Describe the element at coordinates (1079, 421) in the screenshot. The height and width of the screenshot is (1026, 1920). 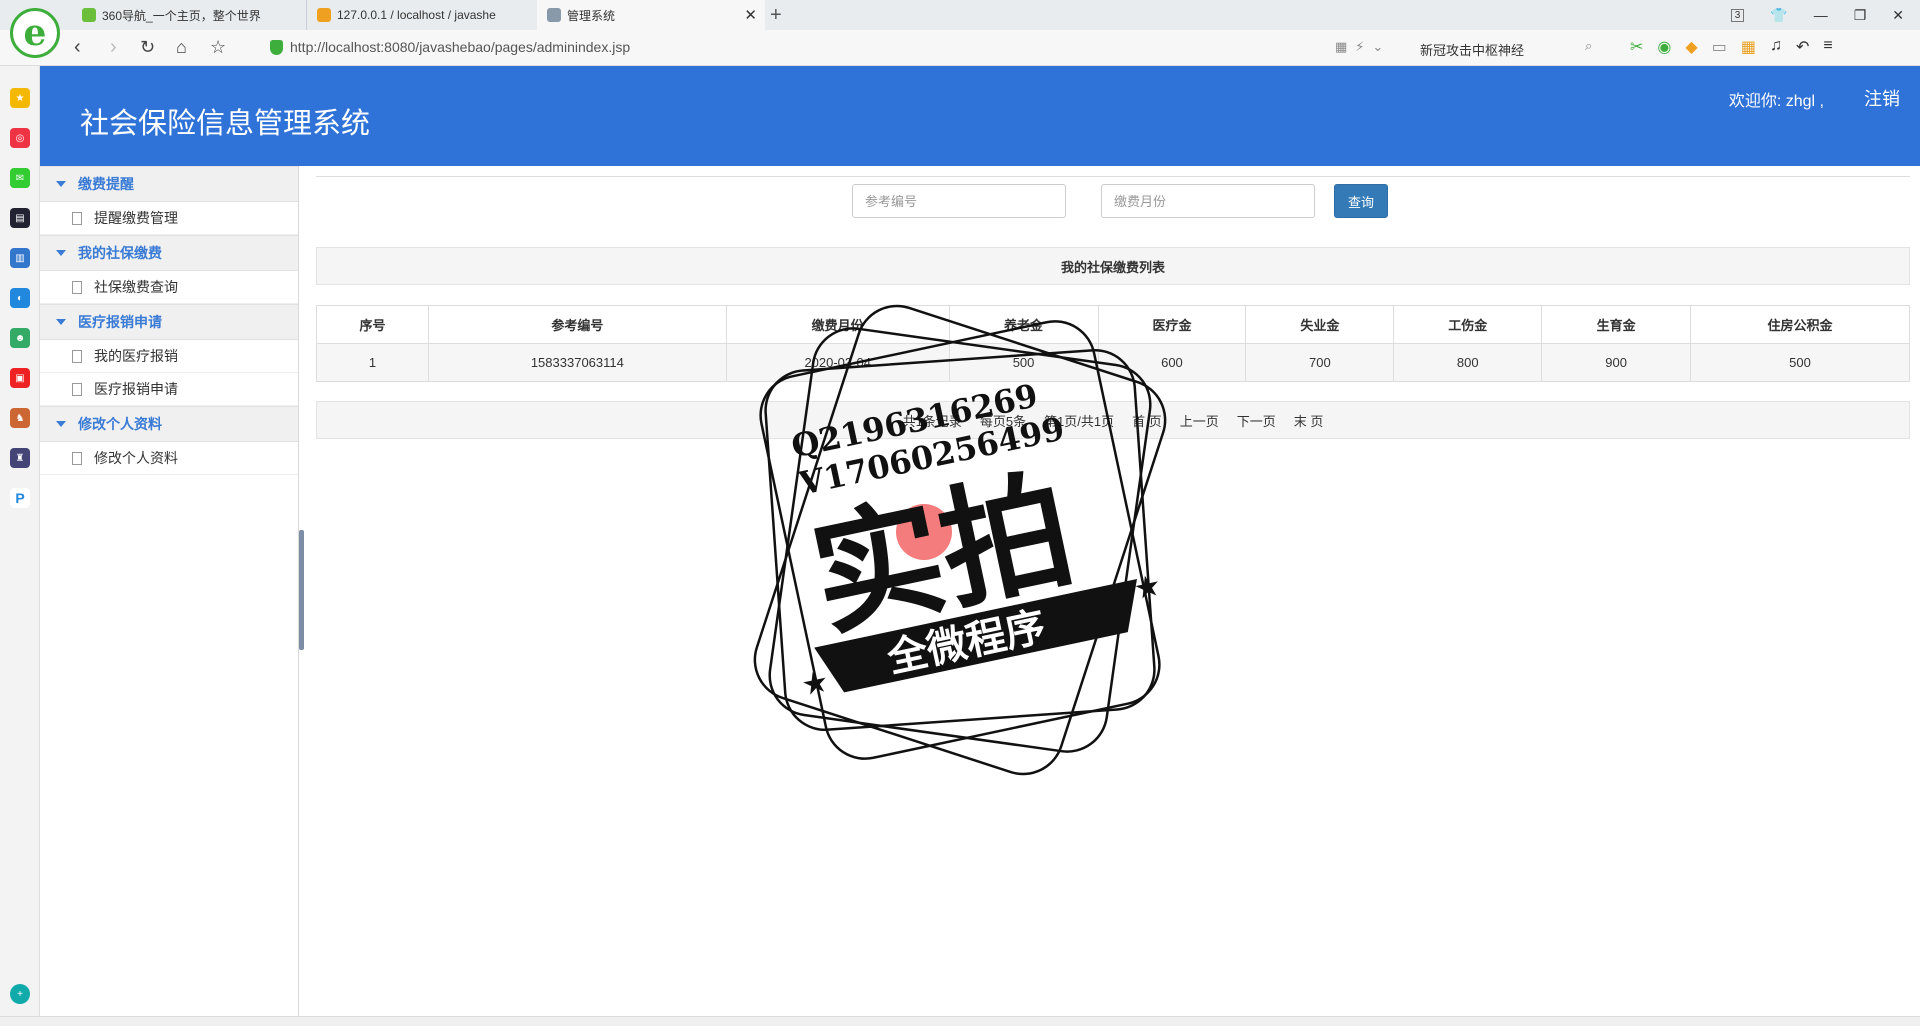
I see `page-info: 第1页/共1页` at that location.